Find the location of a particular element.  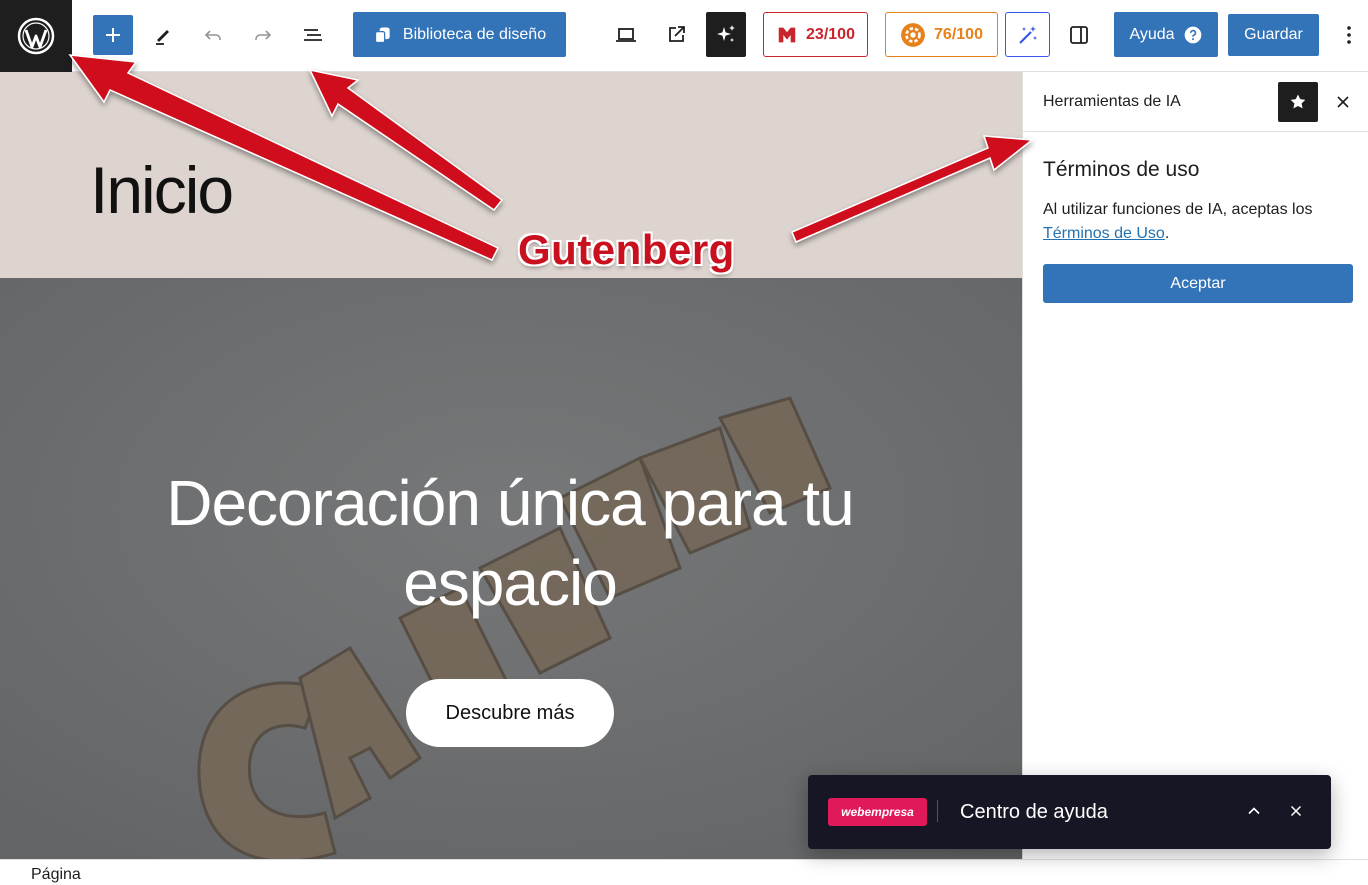

expand-widget-button is located at coordinates (1254, 811).